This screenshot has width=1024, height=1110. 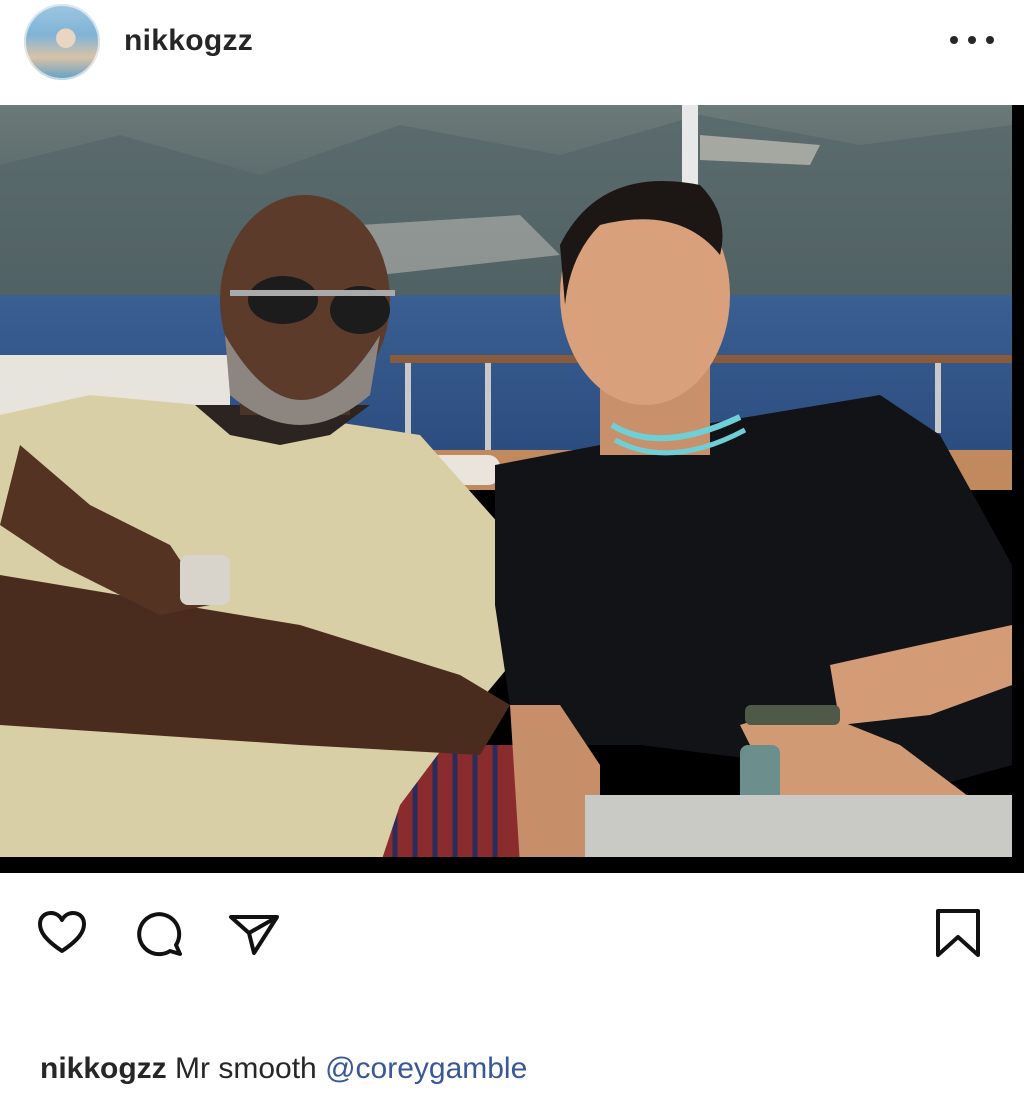 What do you see at coordinates (62, 42) in the screenshot?
I see `user-avatar` at bounding box center [62, 42].